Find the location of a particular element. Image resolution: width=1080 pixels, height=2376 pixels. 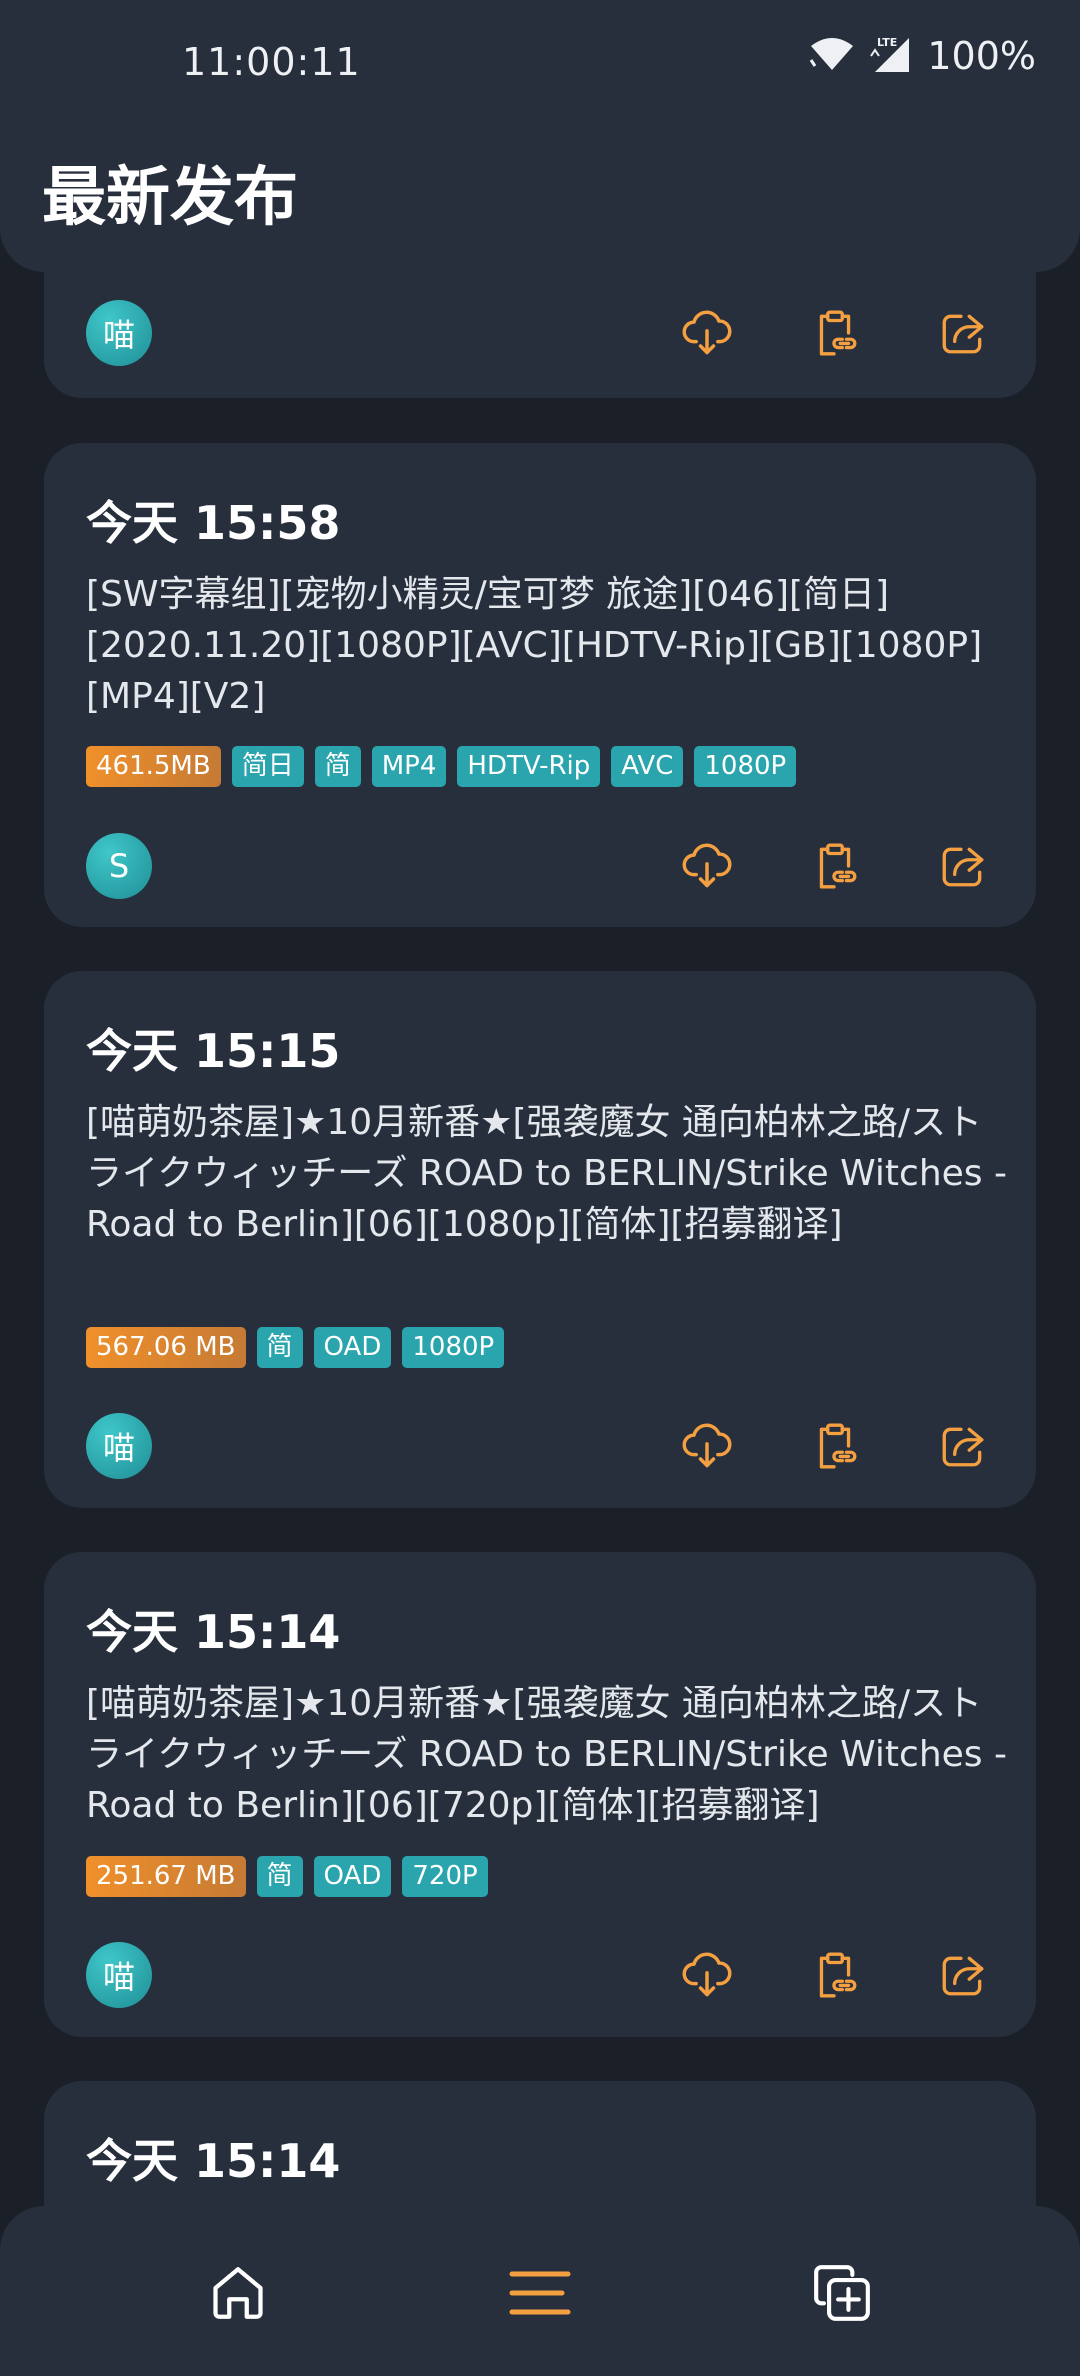

list-icon is located at coordinates (540, 2293).